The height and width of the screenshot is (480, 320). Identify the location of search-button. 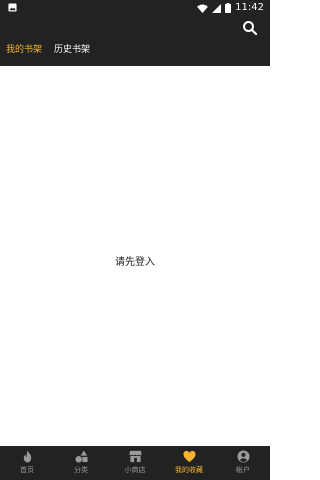
(250, 28).